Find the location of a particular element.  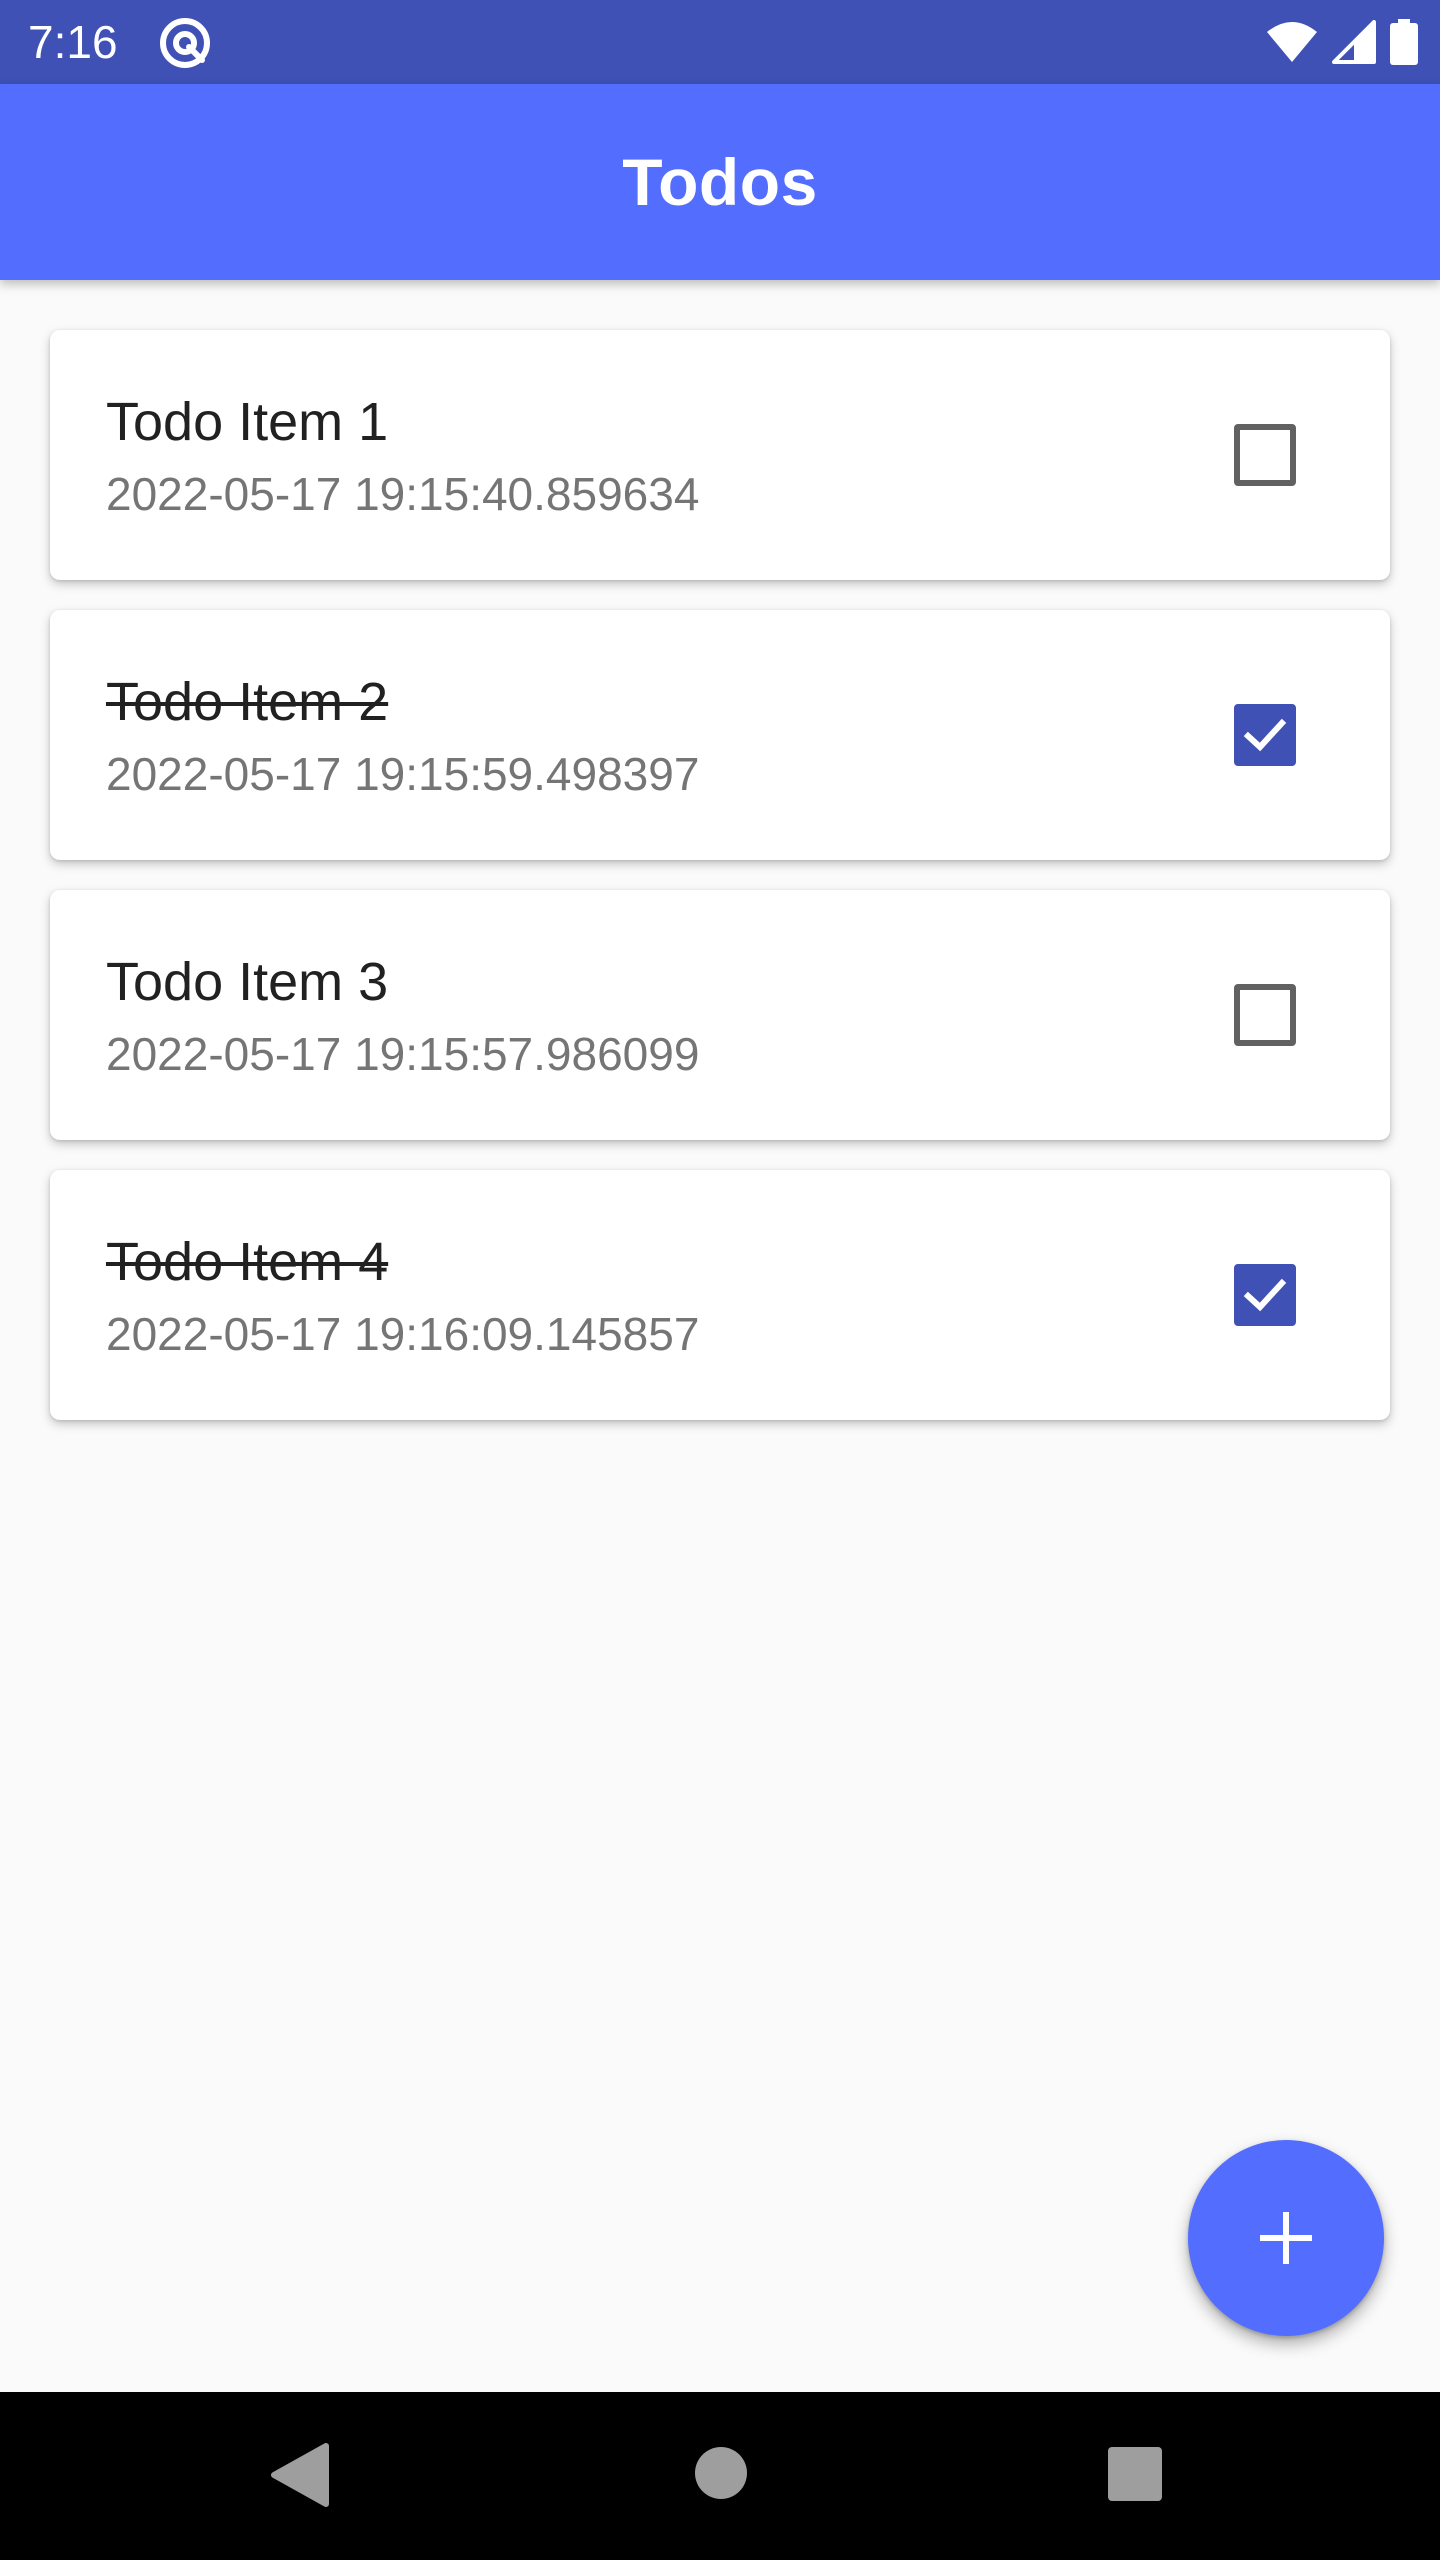

home-circle-icon is located at coordinates (721, 2473).